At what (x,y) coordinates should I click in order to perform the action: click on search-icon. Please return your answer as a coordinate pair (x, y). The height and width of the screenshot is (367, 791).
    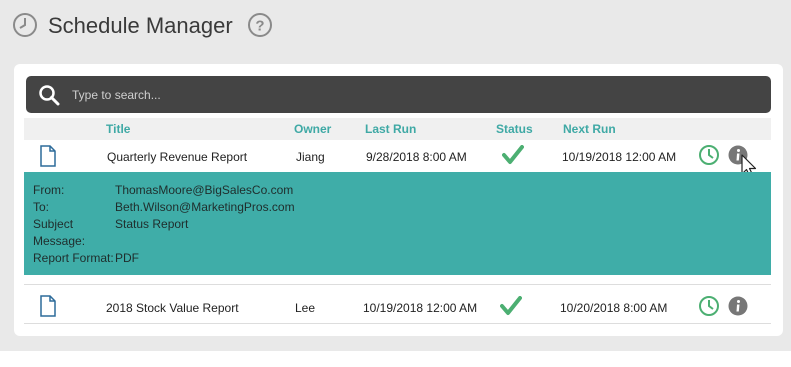
    Looking at the image, I should click on (49, 95).